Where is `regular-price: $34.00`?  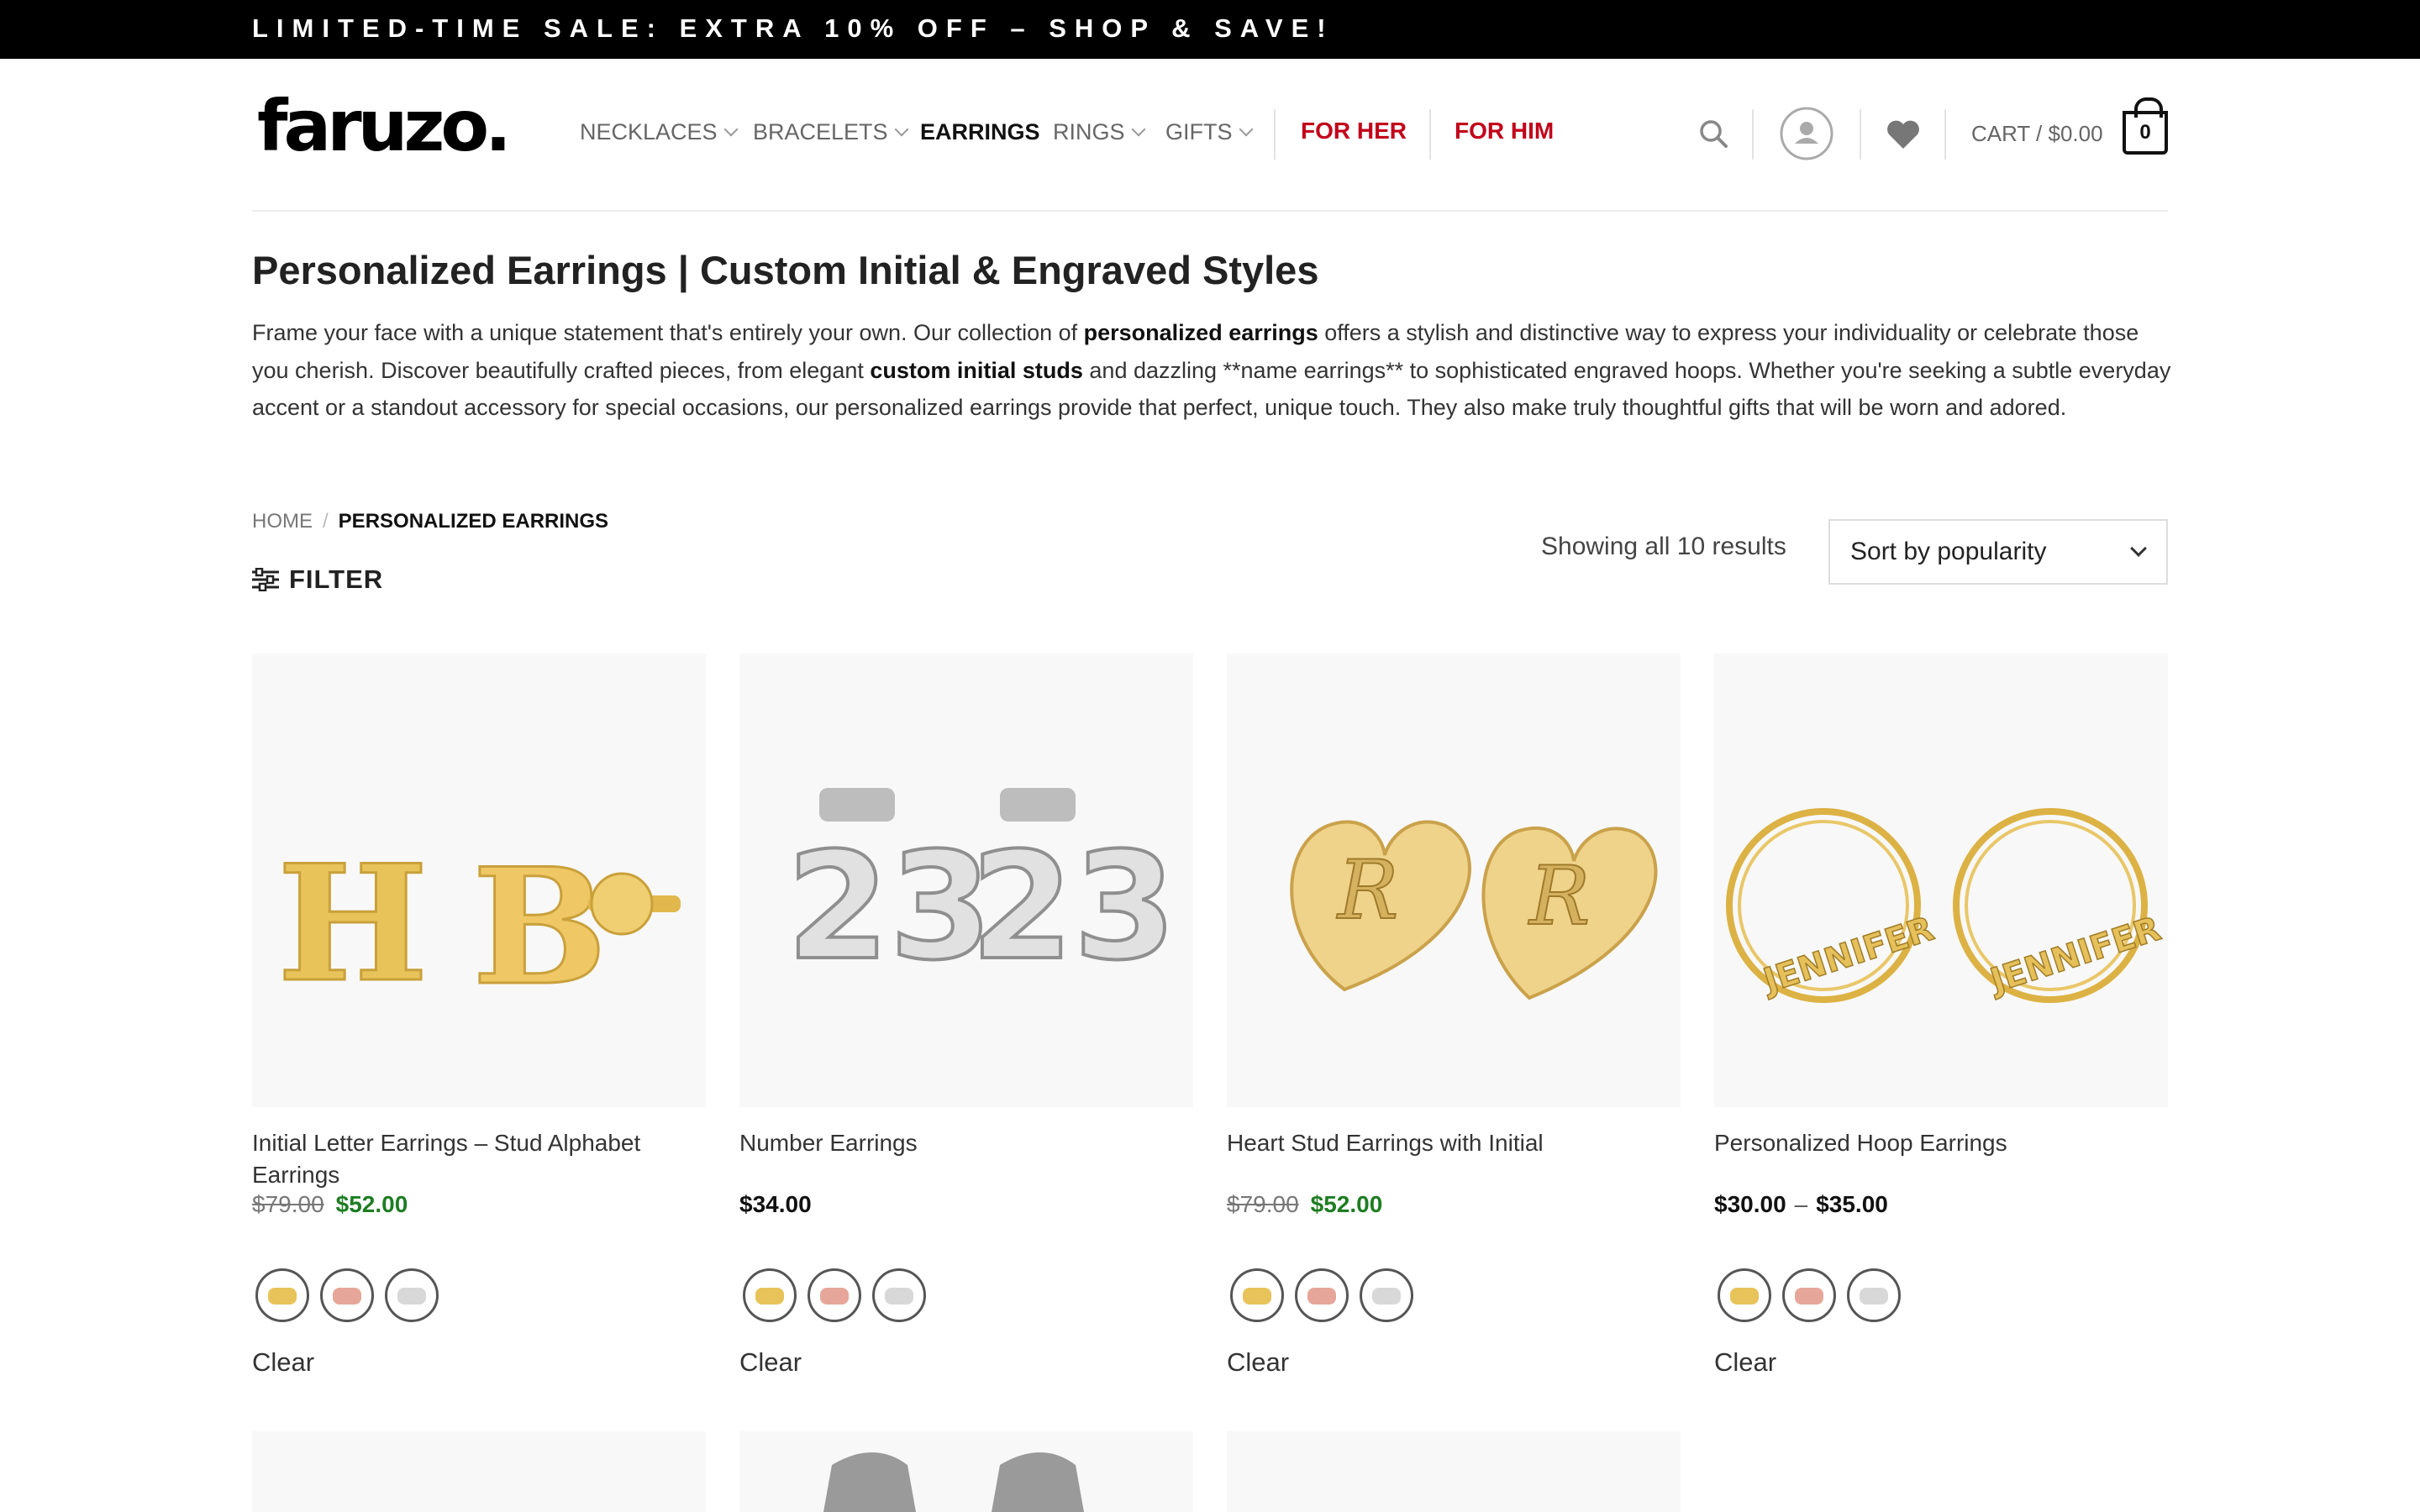
regular-price: $34.00 is located at coordinates (775, 1204).